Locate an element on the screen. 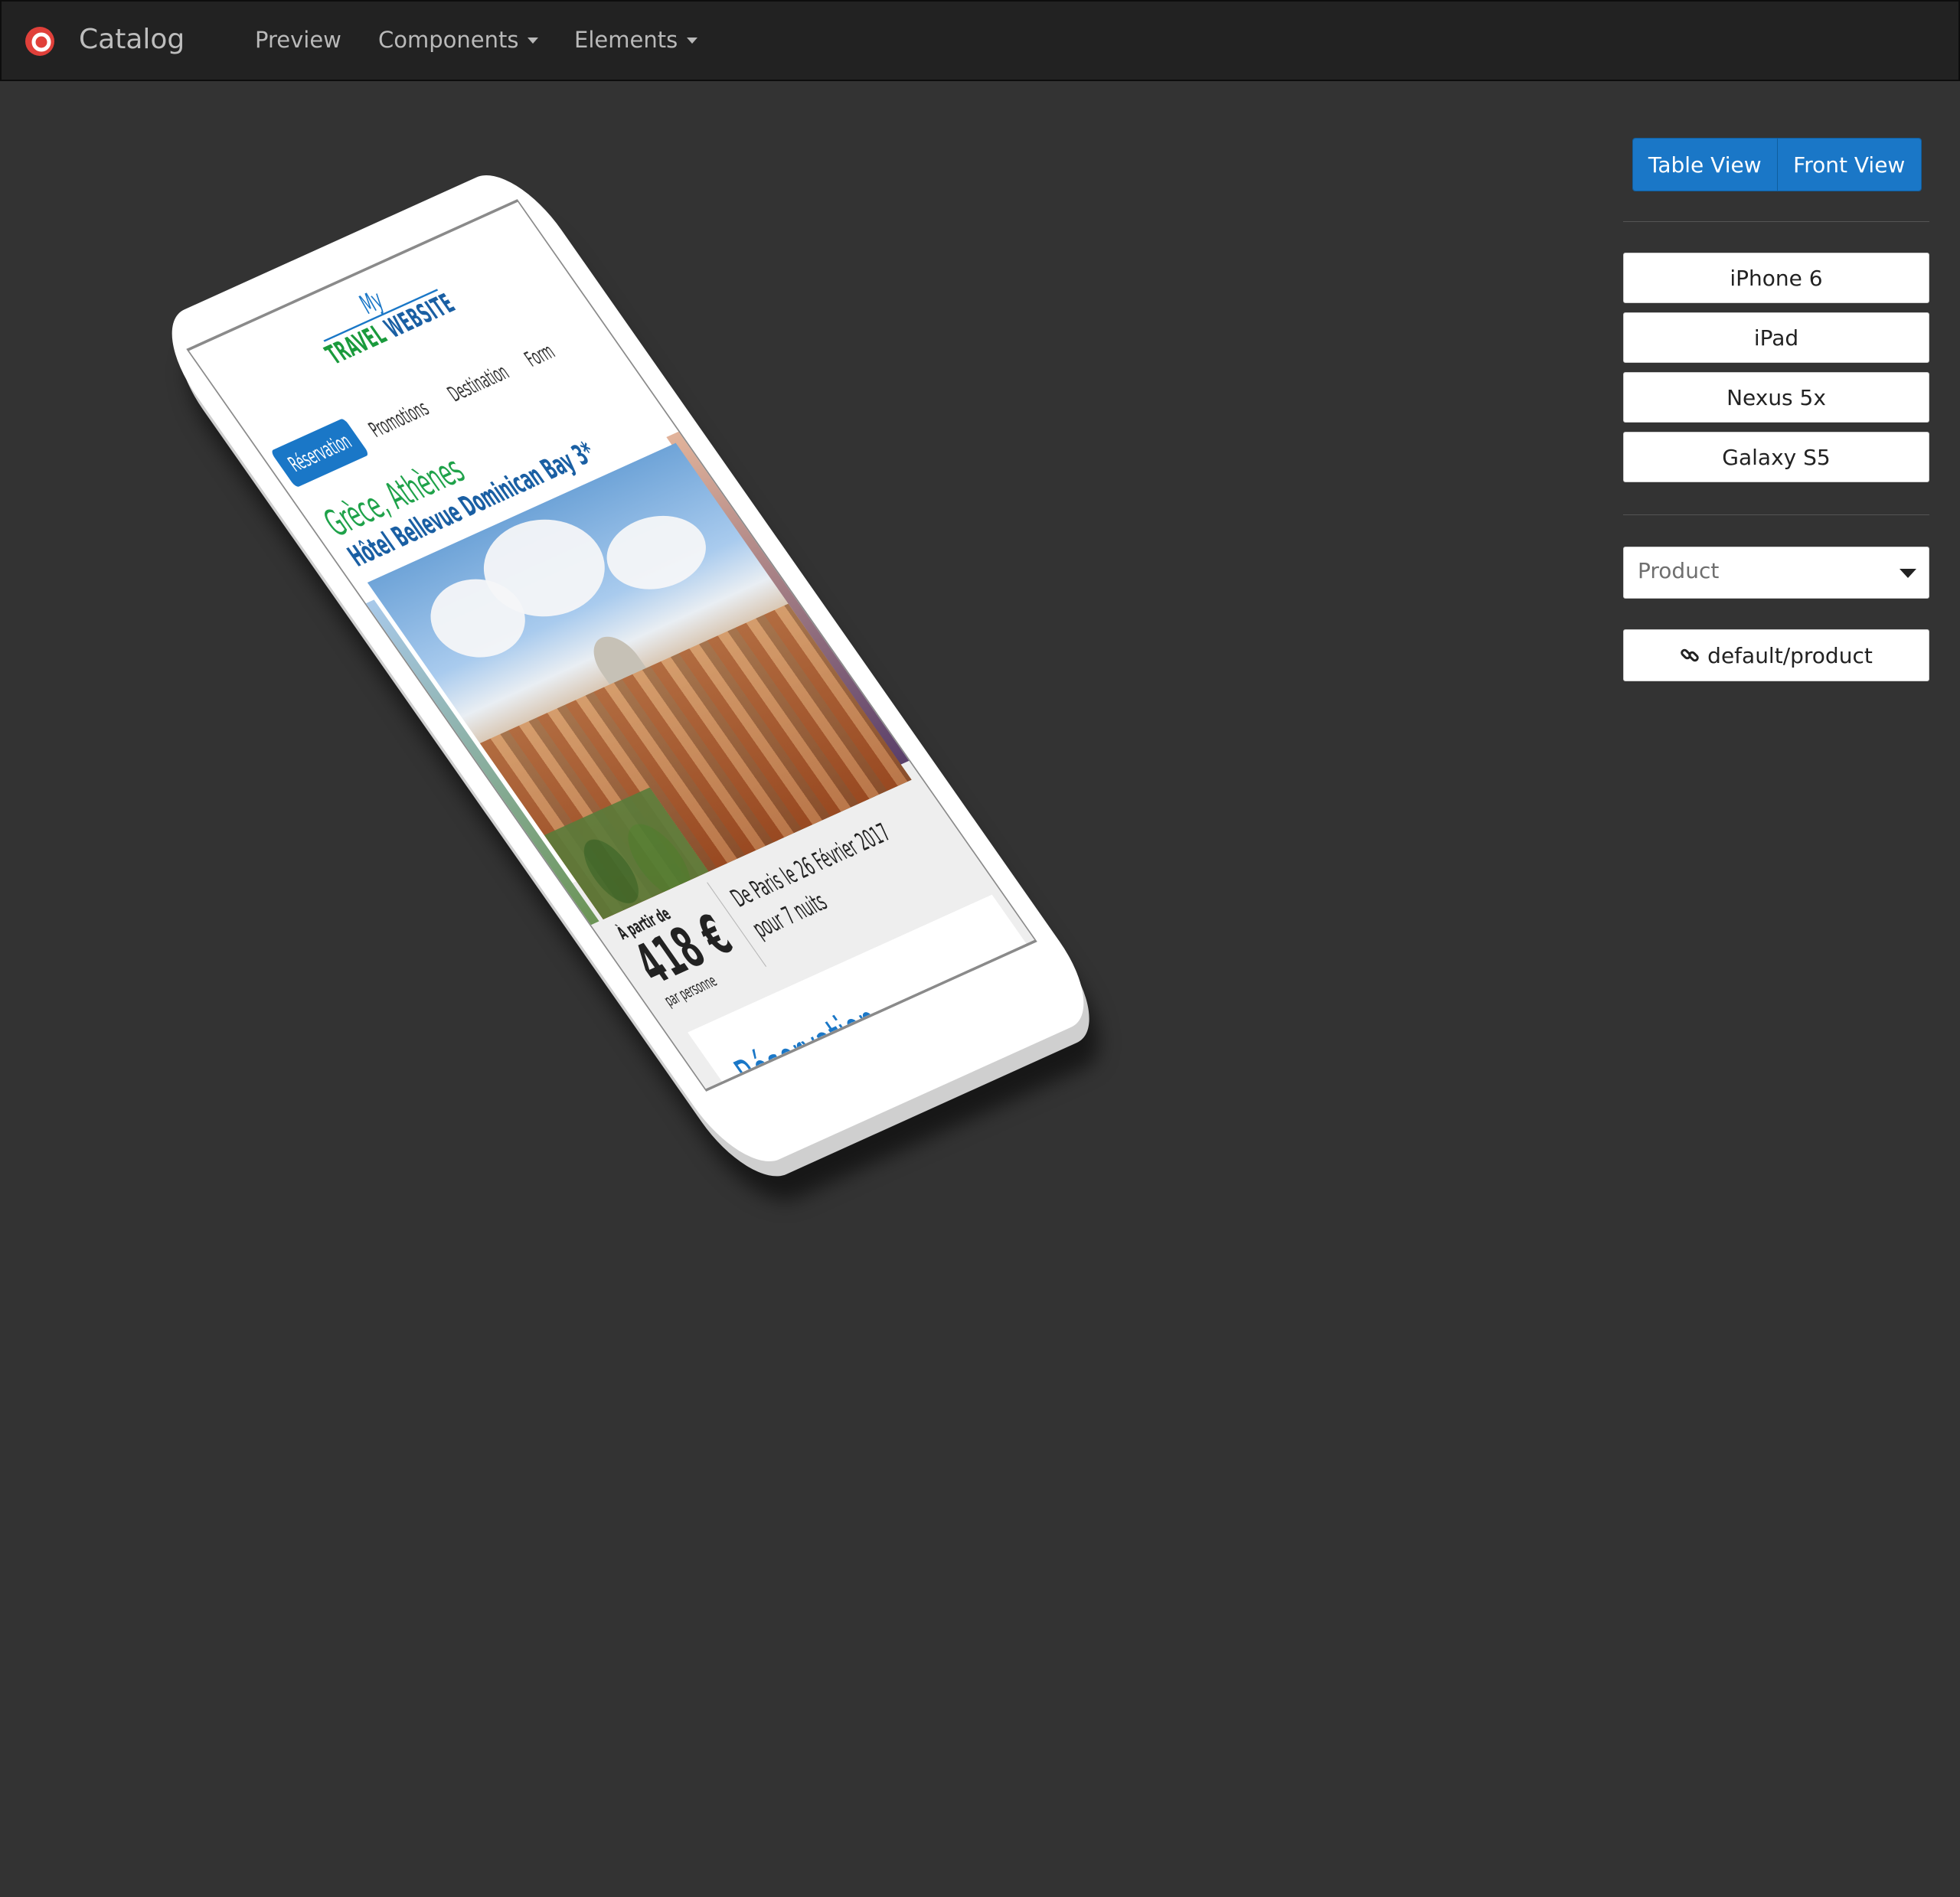 The width and height of the screenshot is (1960, 1897). view-toggle-group: Table View Front View is located at coordinates (1777, 164).